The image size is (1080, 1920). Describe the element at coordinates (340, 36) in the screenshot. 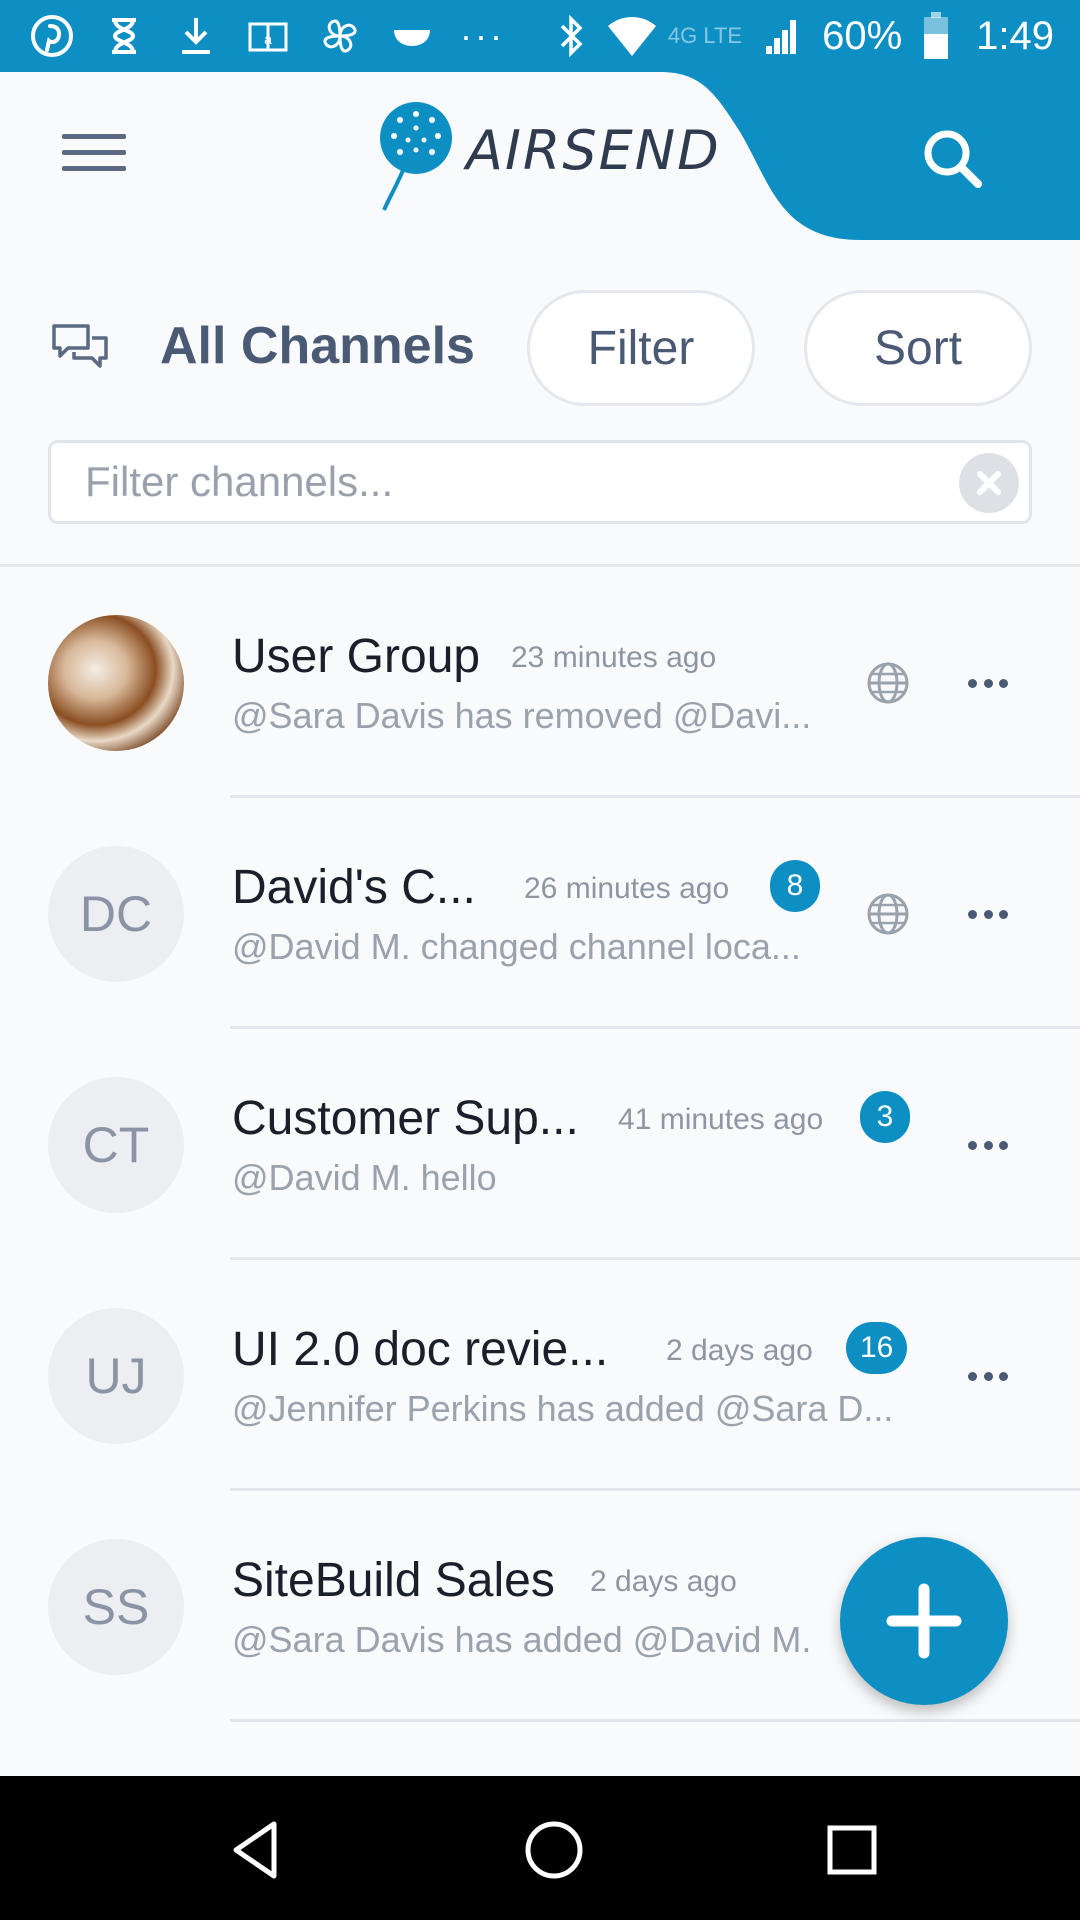

I see `pinwheel-icon` at that location.